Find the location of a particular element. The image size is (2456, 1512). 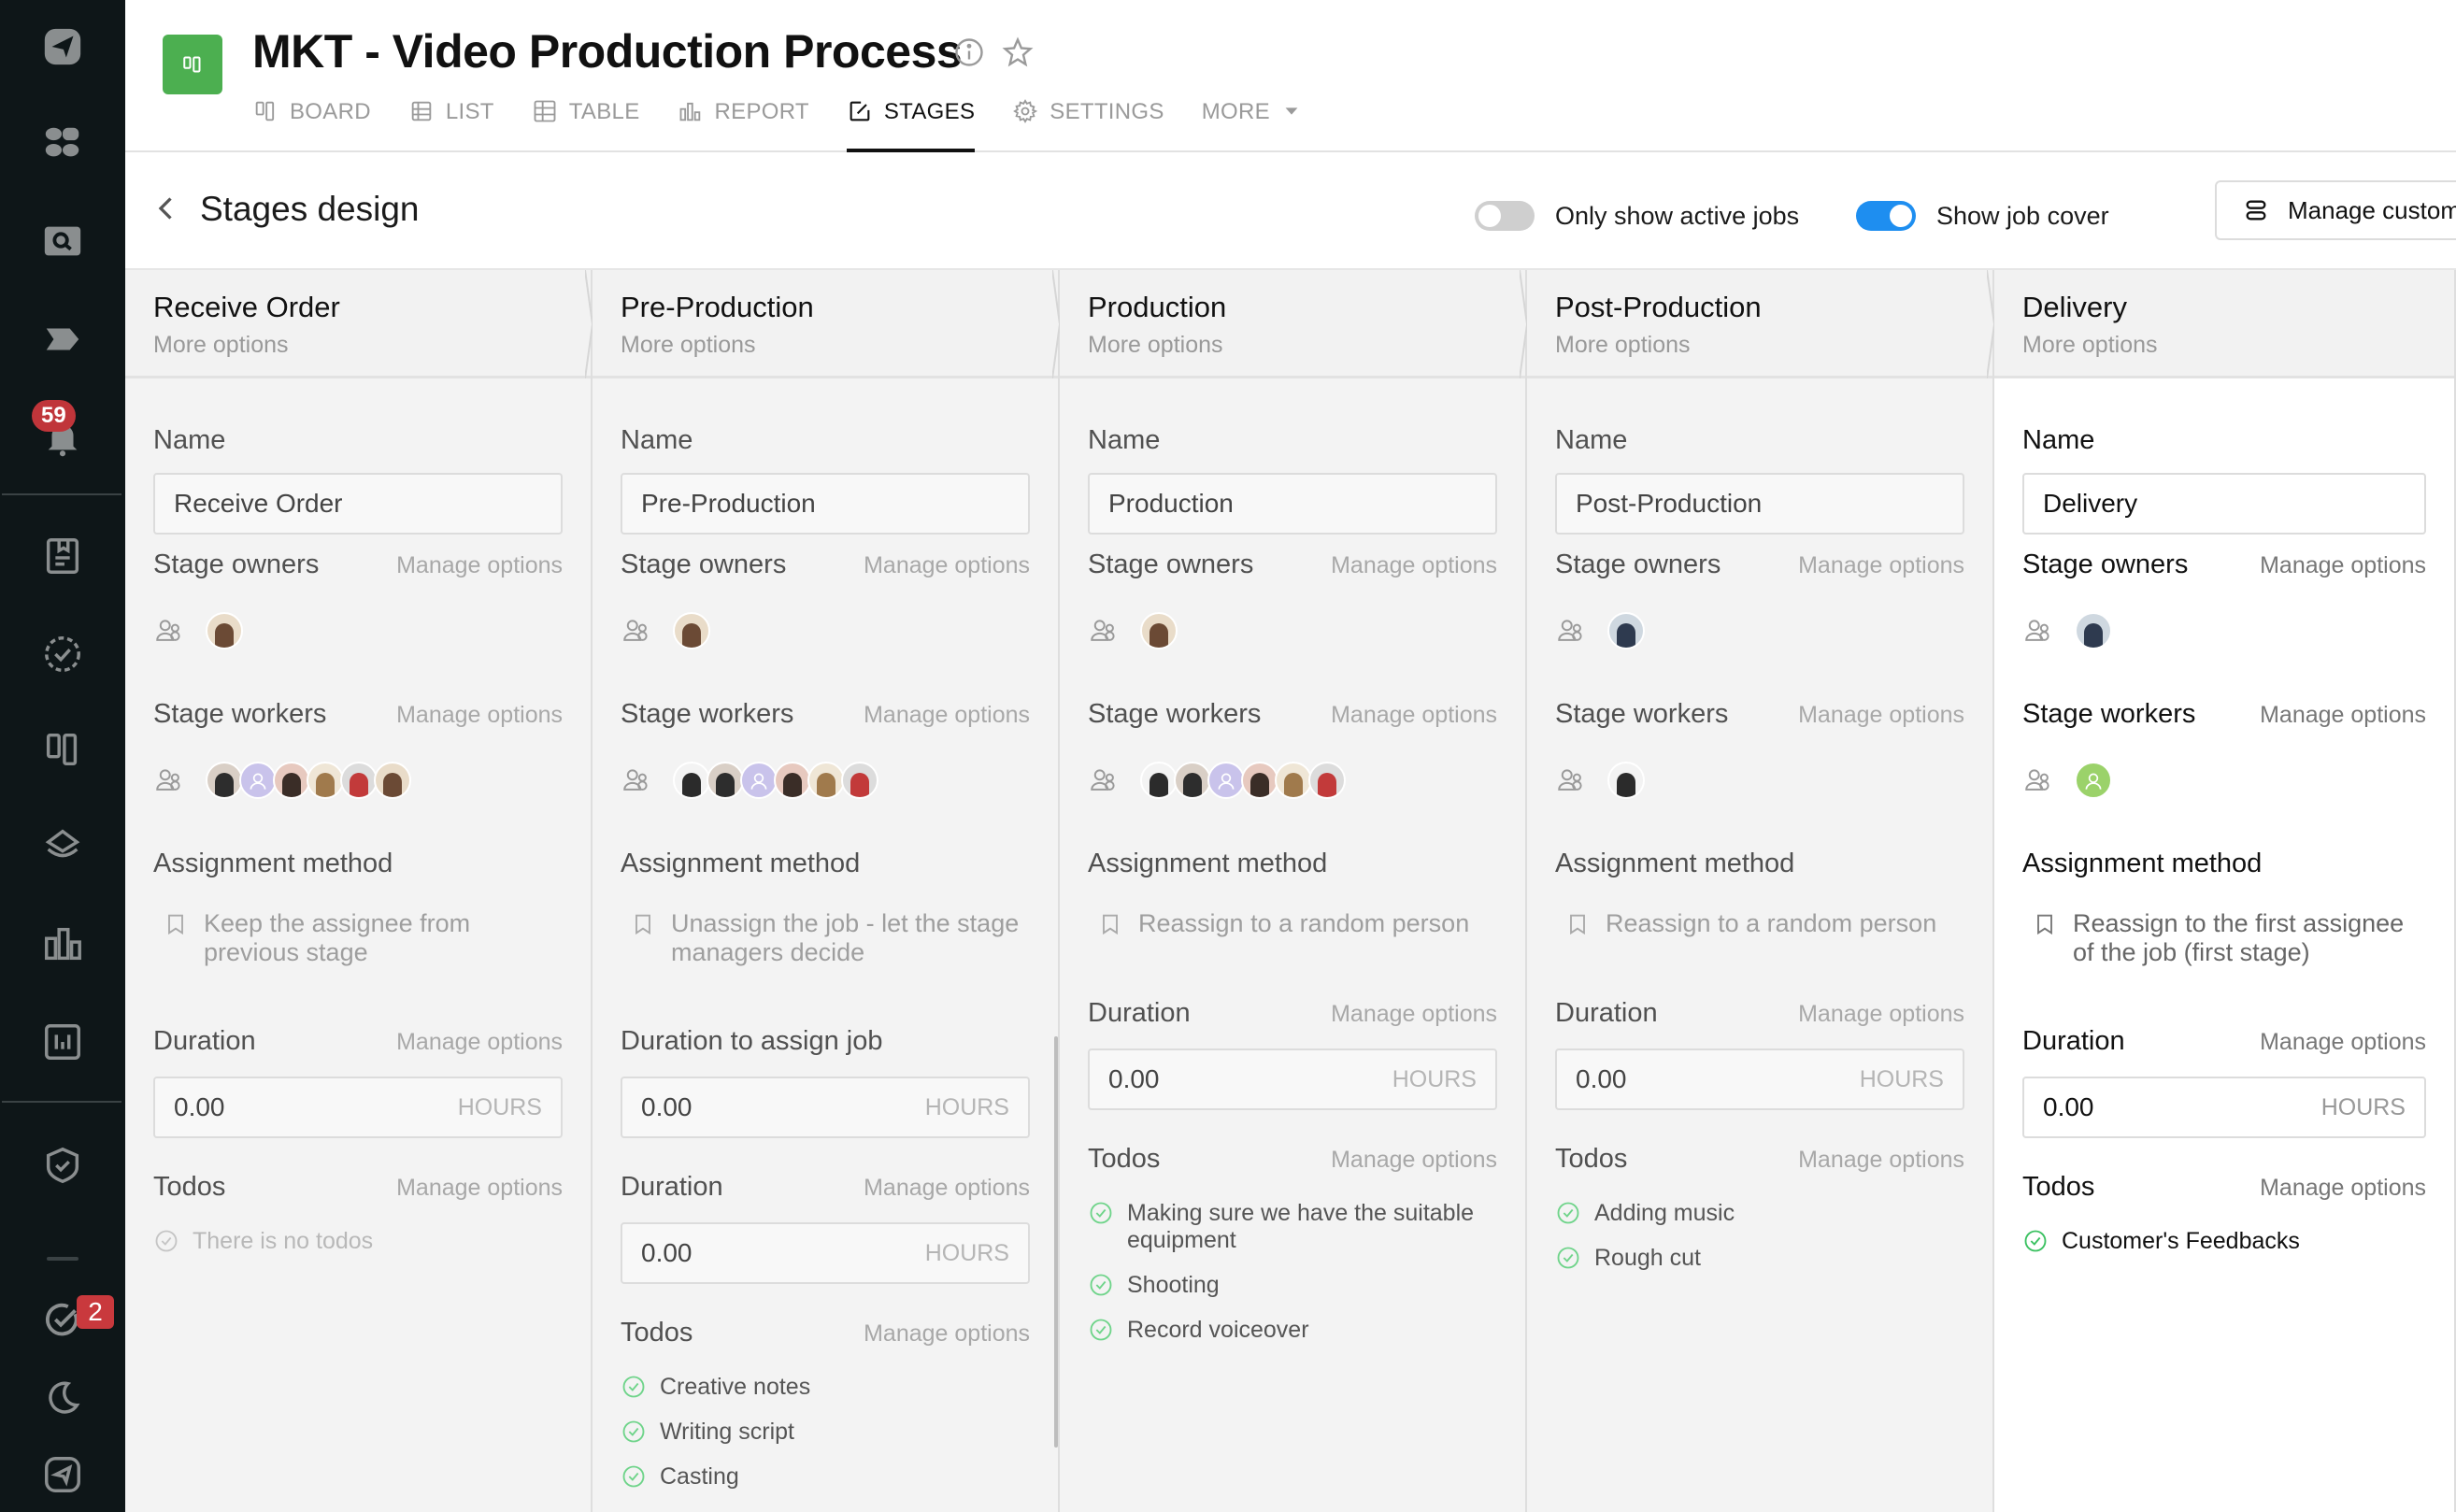

document-bookmark-icon is located at coordinates (62, 556).